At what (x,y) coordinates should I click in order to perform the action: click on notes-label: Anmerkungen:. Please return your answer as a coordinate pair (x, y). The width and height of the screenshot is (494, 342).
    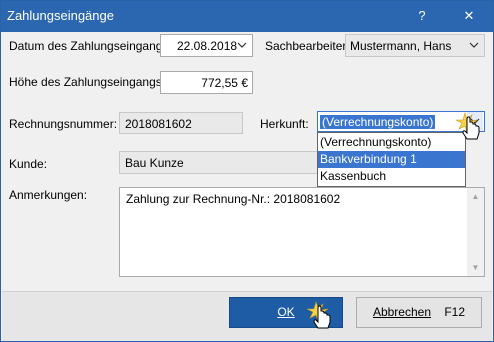
    Looking at the image, I should click on (48, 195).